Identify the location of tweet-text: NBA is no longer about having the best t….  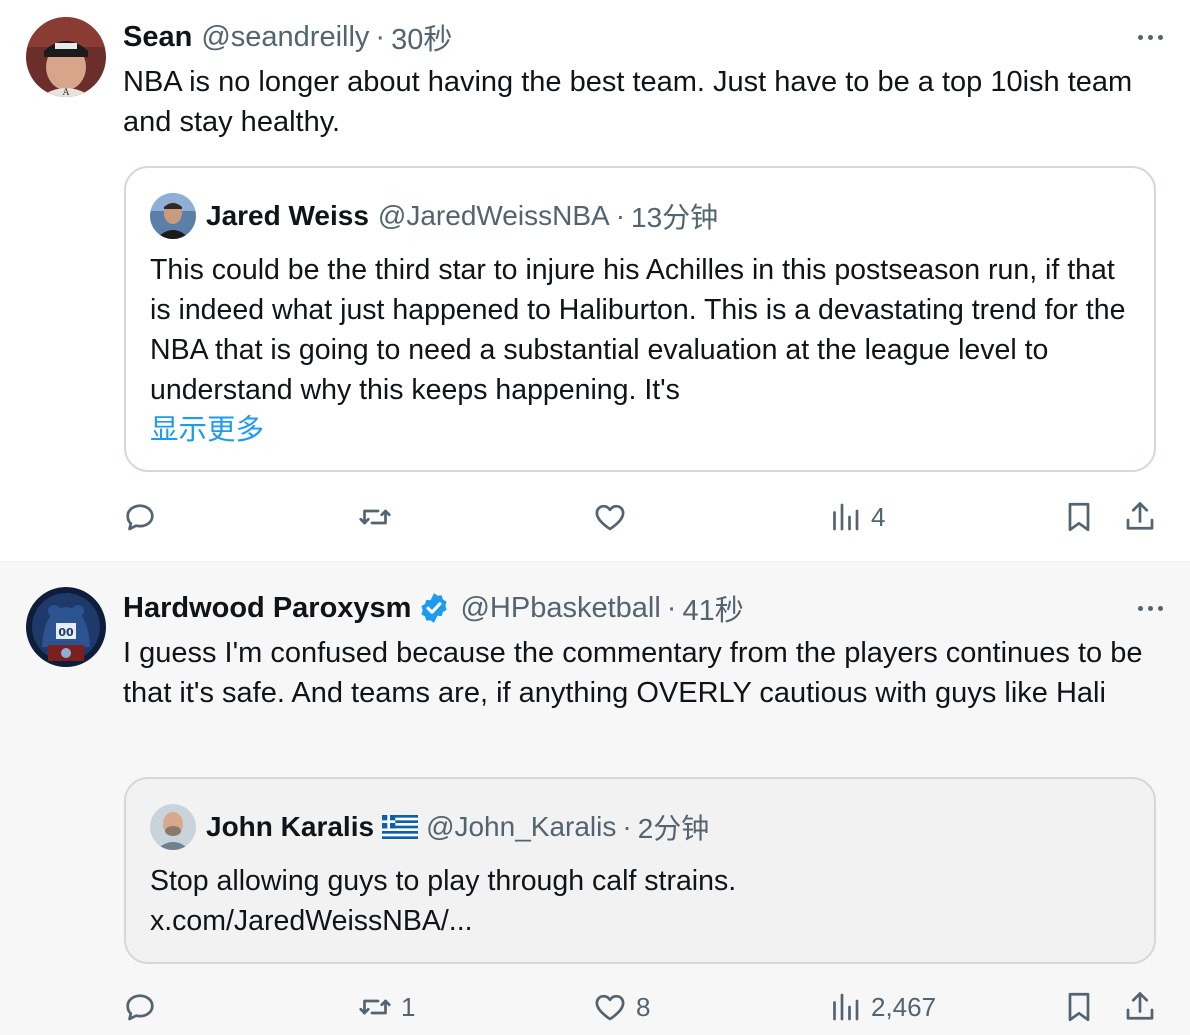
(628, 102).